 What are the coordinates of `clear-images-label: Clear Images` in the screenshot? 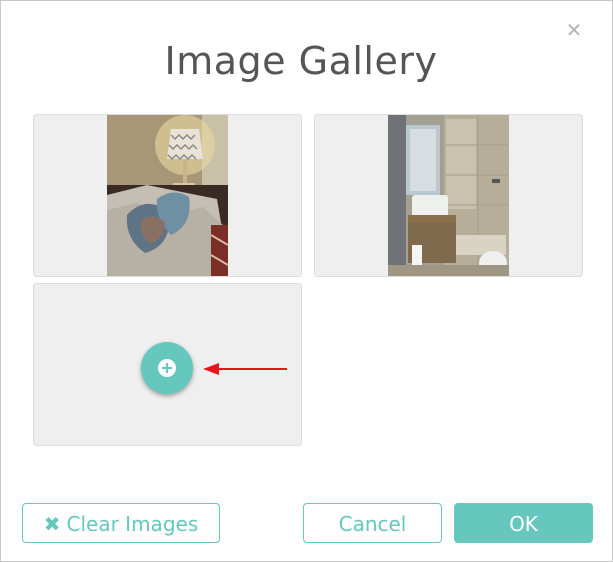 It's located at (132, 524).